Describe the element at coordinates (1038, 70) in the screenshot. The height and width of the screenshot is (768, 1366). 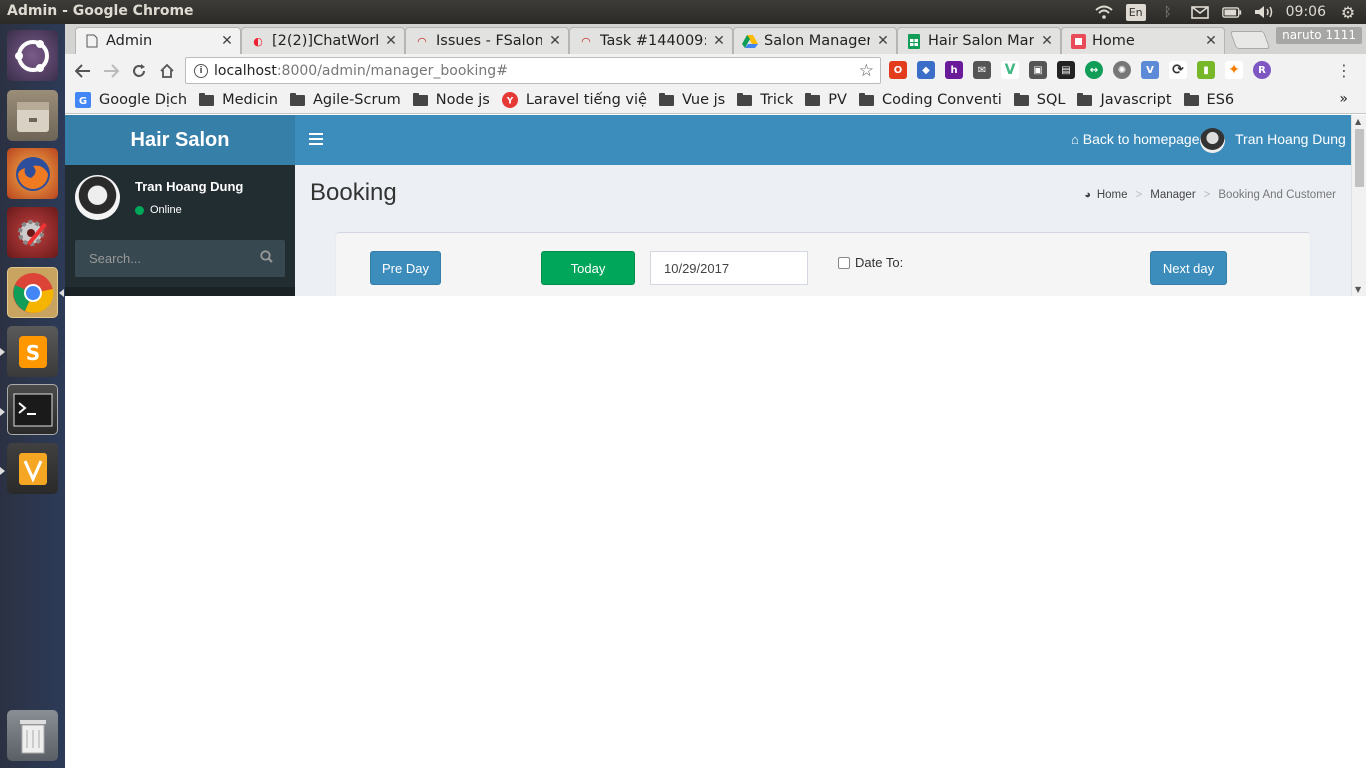
I see `screen-extension-icon: ▣` at that location.